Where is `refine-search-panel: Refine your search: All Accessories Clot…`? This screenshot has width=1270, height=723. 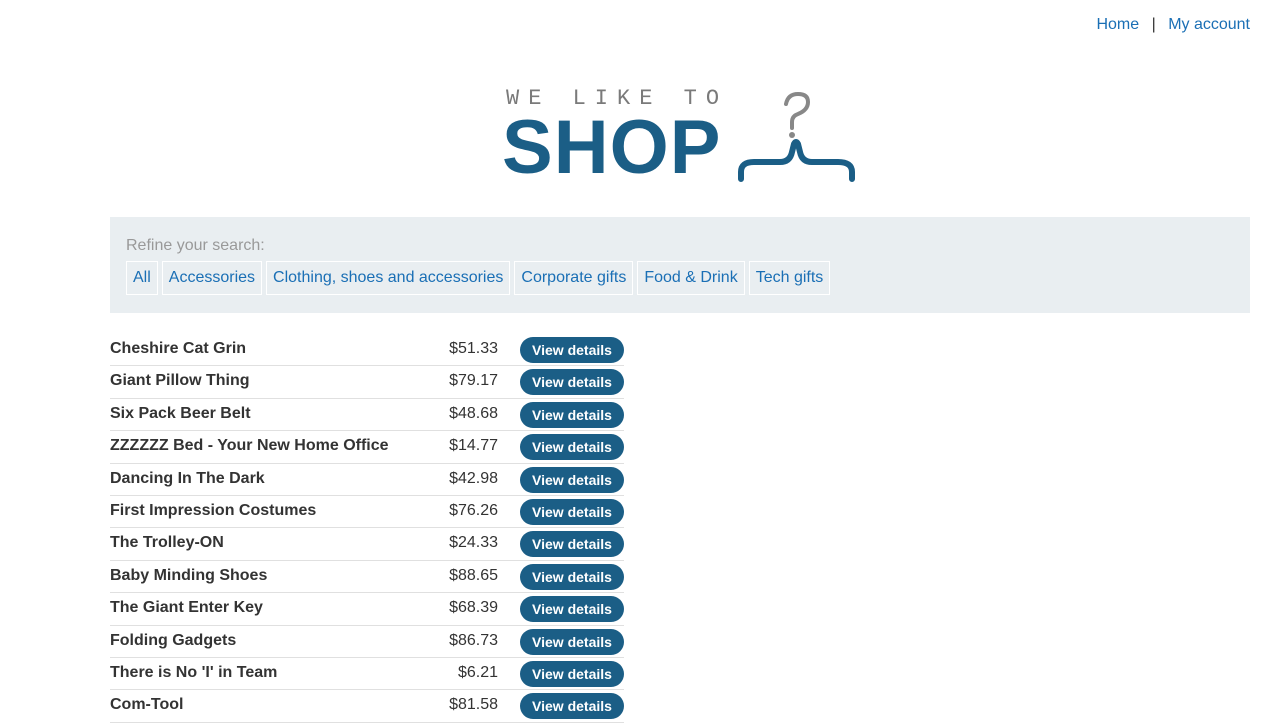 refine-search-panel: Refine your search: All Accessories Clot… is located at coordinates (680, 265).